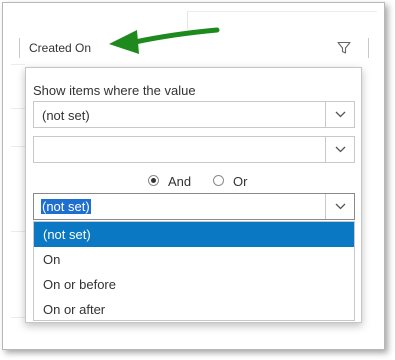 The image size is (395, 360). What do you see at coordinates (194, 309) in the screenshot?
I see `option-on-or-after: On or after` at bounding box center [194, 309].